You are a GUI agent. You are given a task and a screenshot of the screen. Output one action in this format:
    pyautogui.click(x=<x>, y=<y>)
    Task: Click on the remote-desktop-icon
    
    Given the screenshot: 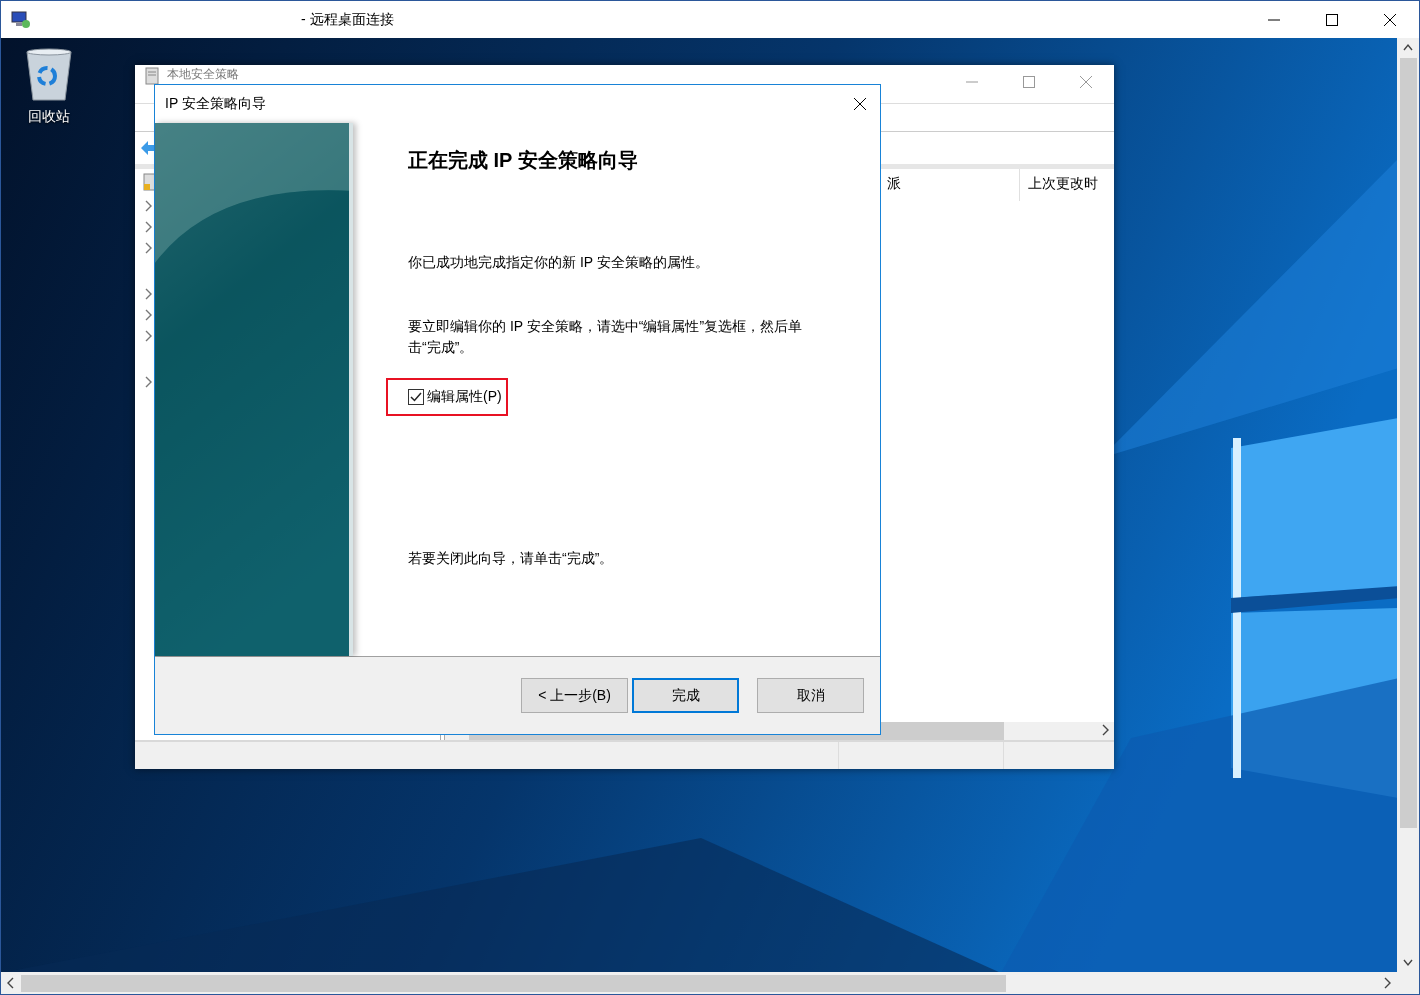 What is the action you would take?
    pyautogui.click(x=21, y=19)
    